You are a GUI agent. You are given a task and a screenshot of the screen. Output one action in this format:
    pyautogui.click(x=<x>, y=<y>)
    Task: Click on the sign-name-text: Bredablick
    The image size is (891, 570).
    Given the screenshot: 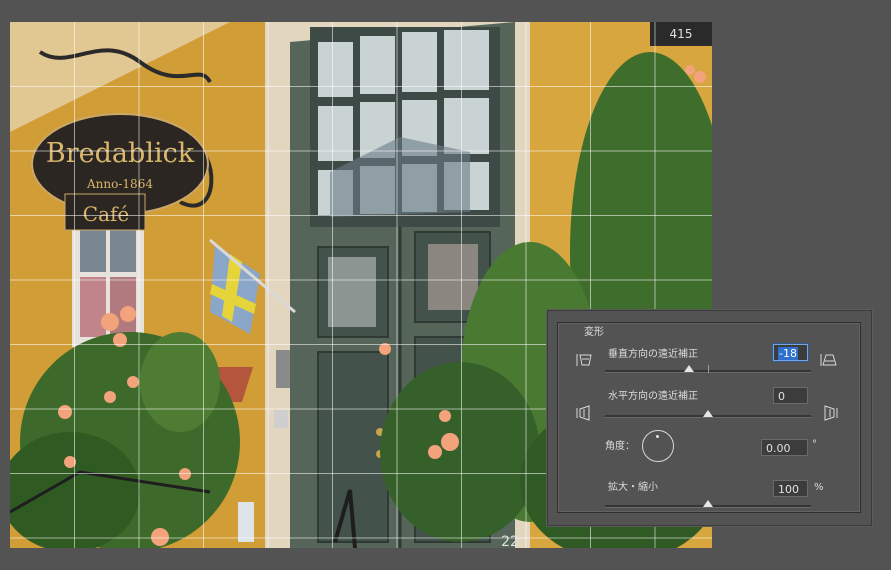 What is the action you would take?
    pyautogui.click(x=120, y=153)
    